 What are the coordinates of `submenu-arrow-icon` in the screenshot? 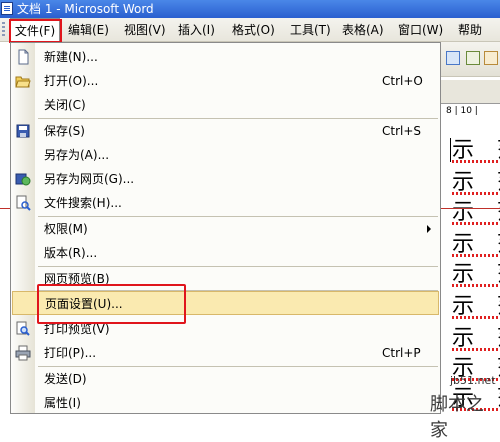 It's located at (429, 229).